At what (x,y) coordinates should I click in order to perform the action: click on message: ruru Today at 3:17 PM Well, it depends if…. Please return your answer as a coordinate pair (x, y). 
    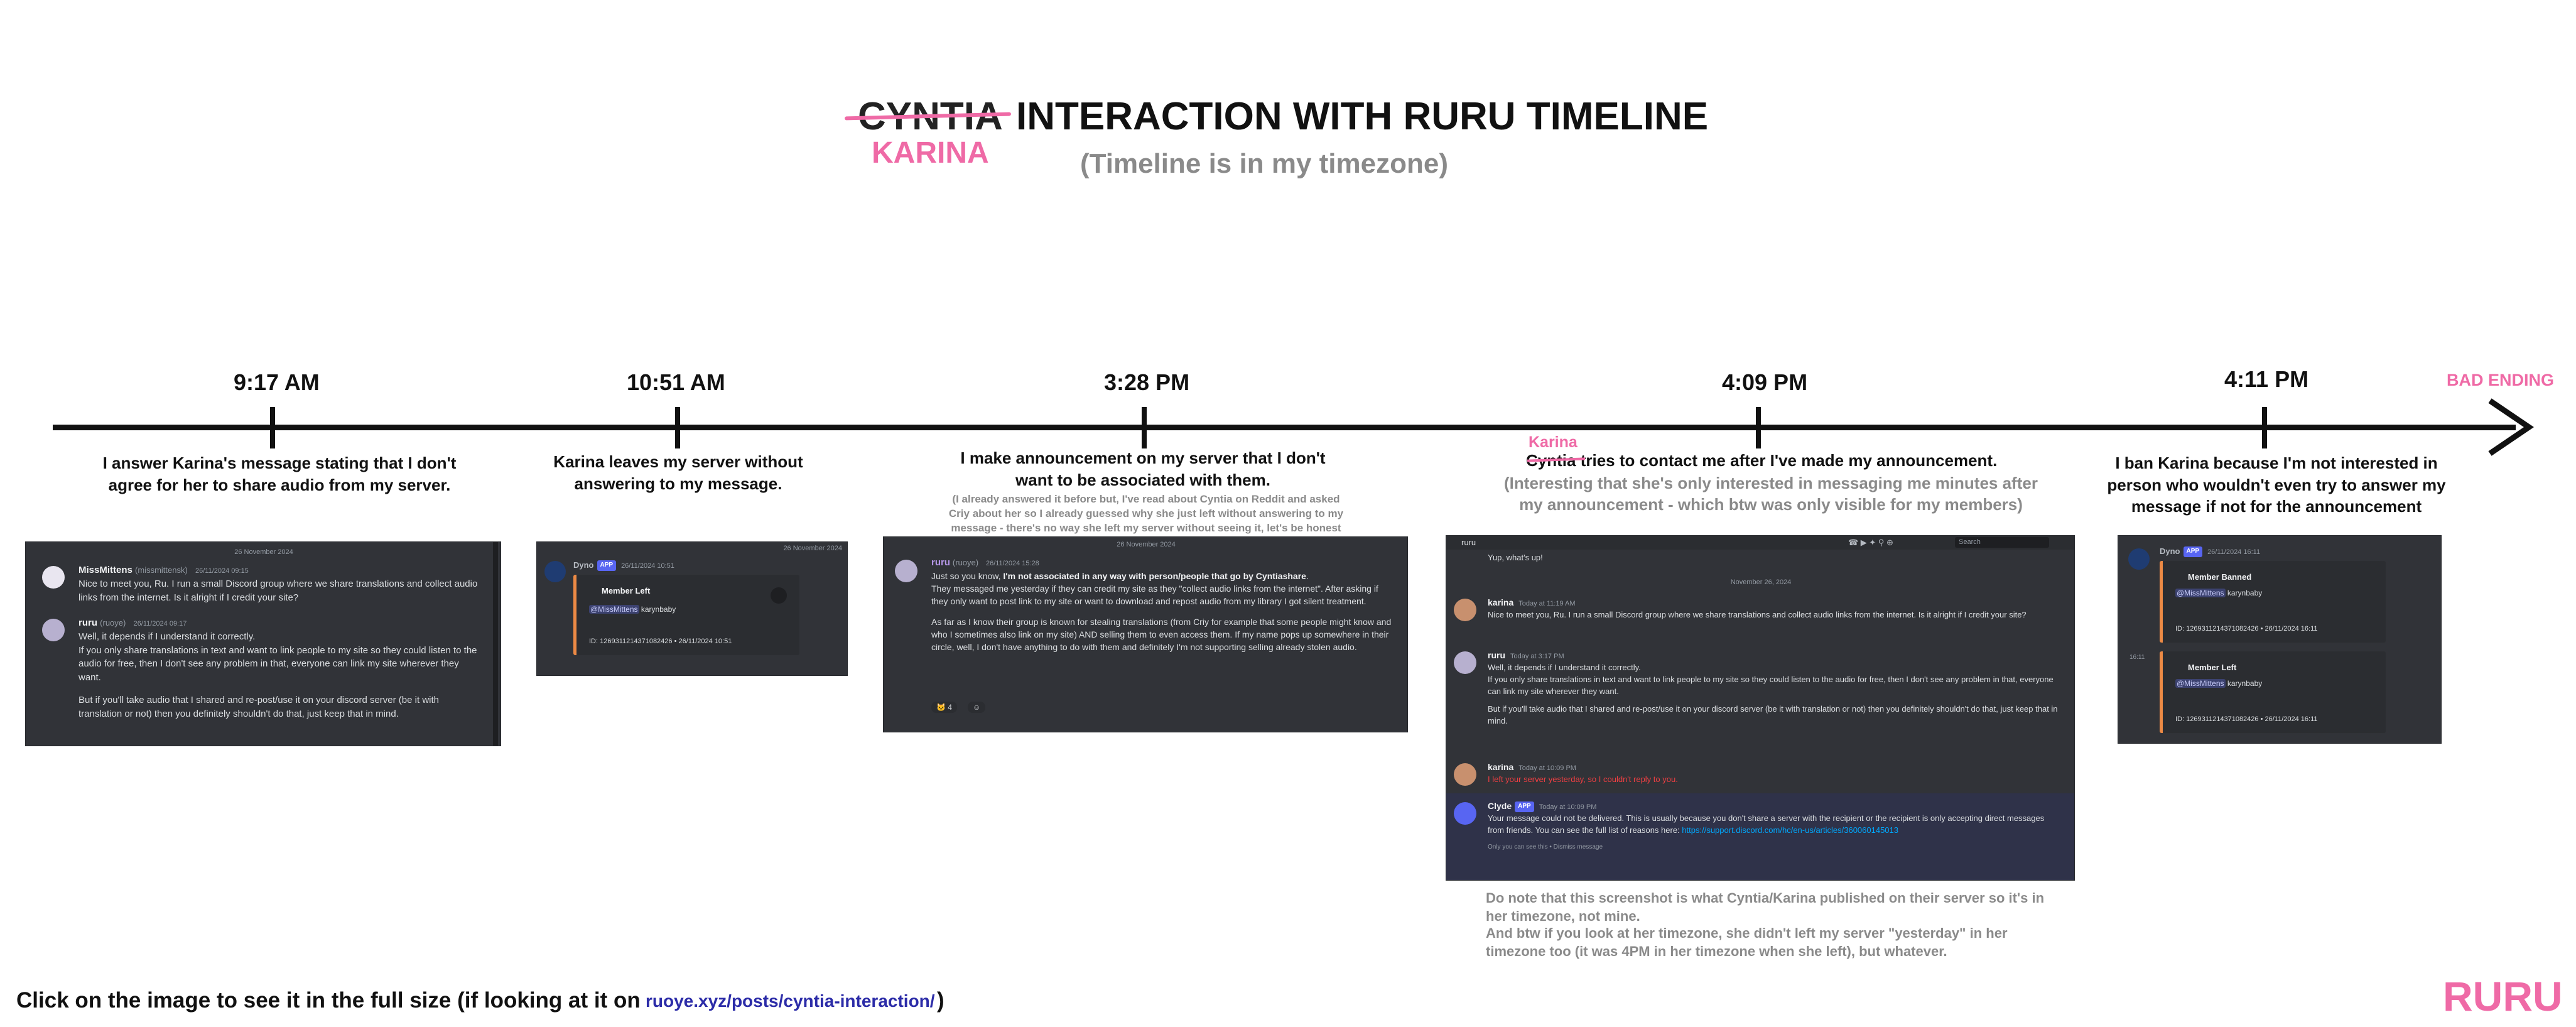
    Looking at the image, I should click on (1773, 688).